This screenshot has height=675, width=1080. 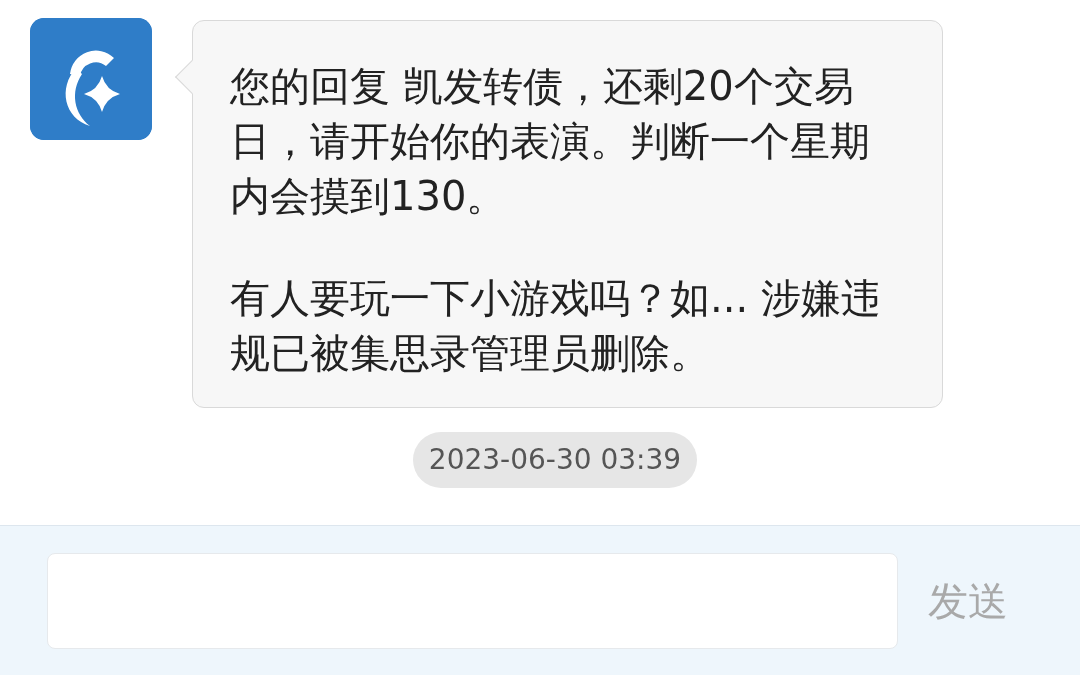 What do you see at coordinates (968, 601) in the screenshot?
I see `send-button: 发送` at bounding box center [968, 601].